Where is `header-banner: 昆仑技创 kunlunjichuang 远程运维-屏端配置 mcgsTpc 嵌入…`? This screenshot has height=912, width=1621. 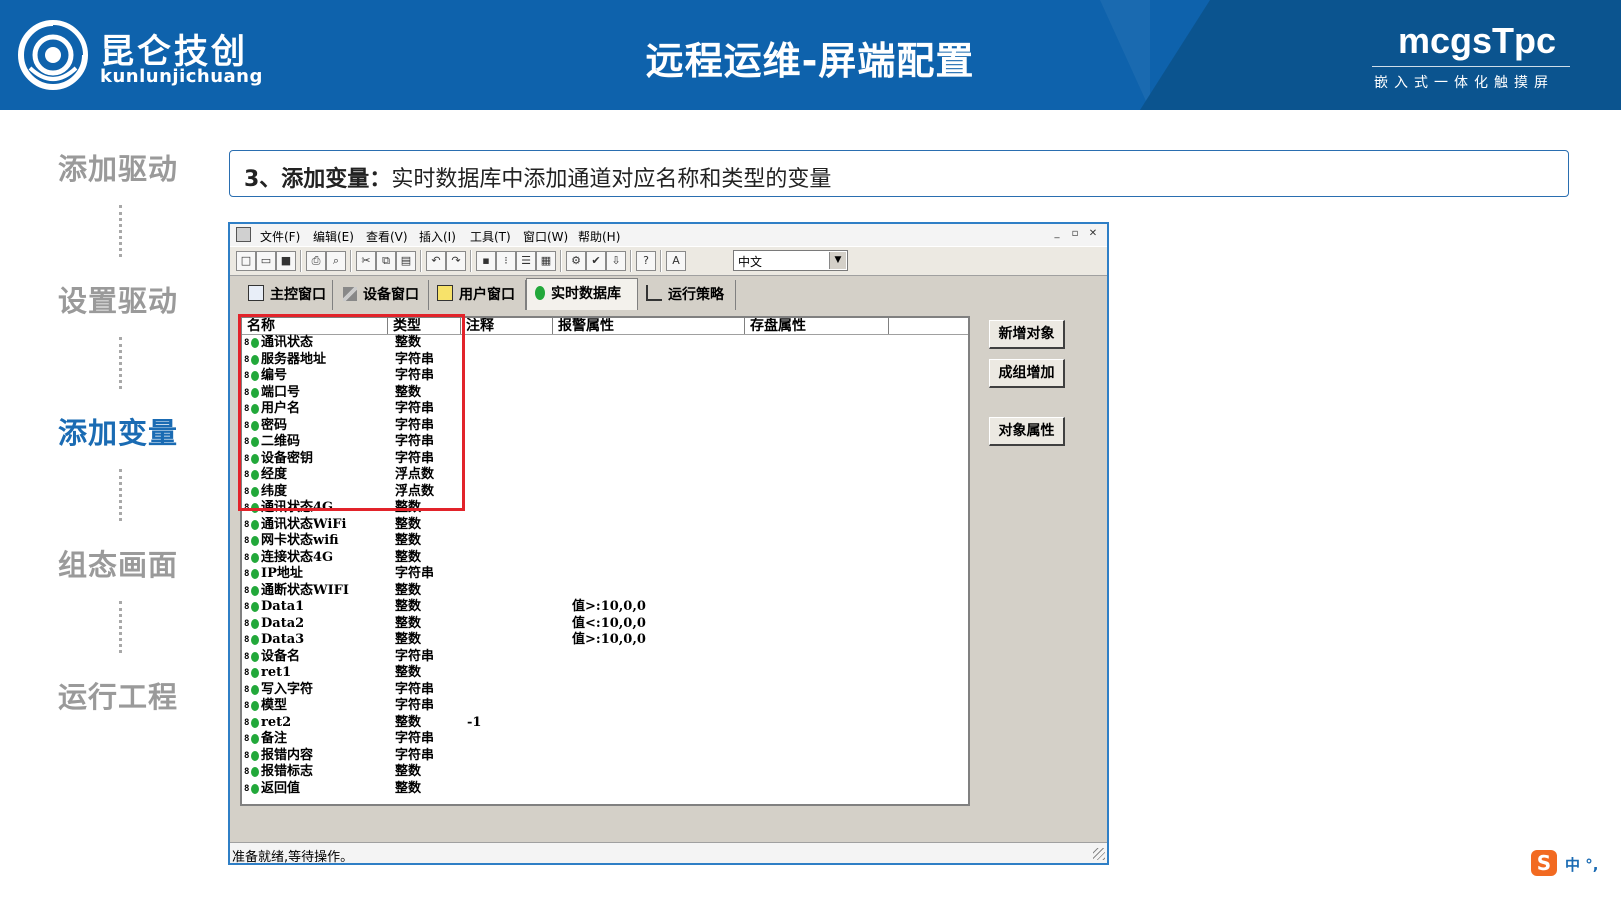 header-banner: 昆仑技创 kunlunjichuang 远程运维-屏端配置 mcgsTpc 嵌入… is located at coordinates (810, 55).